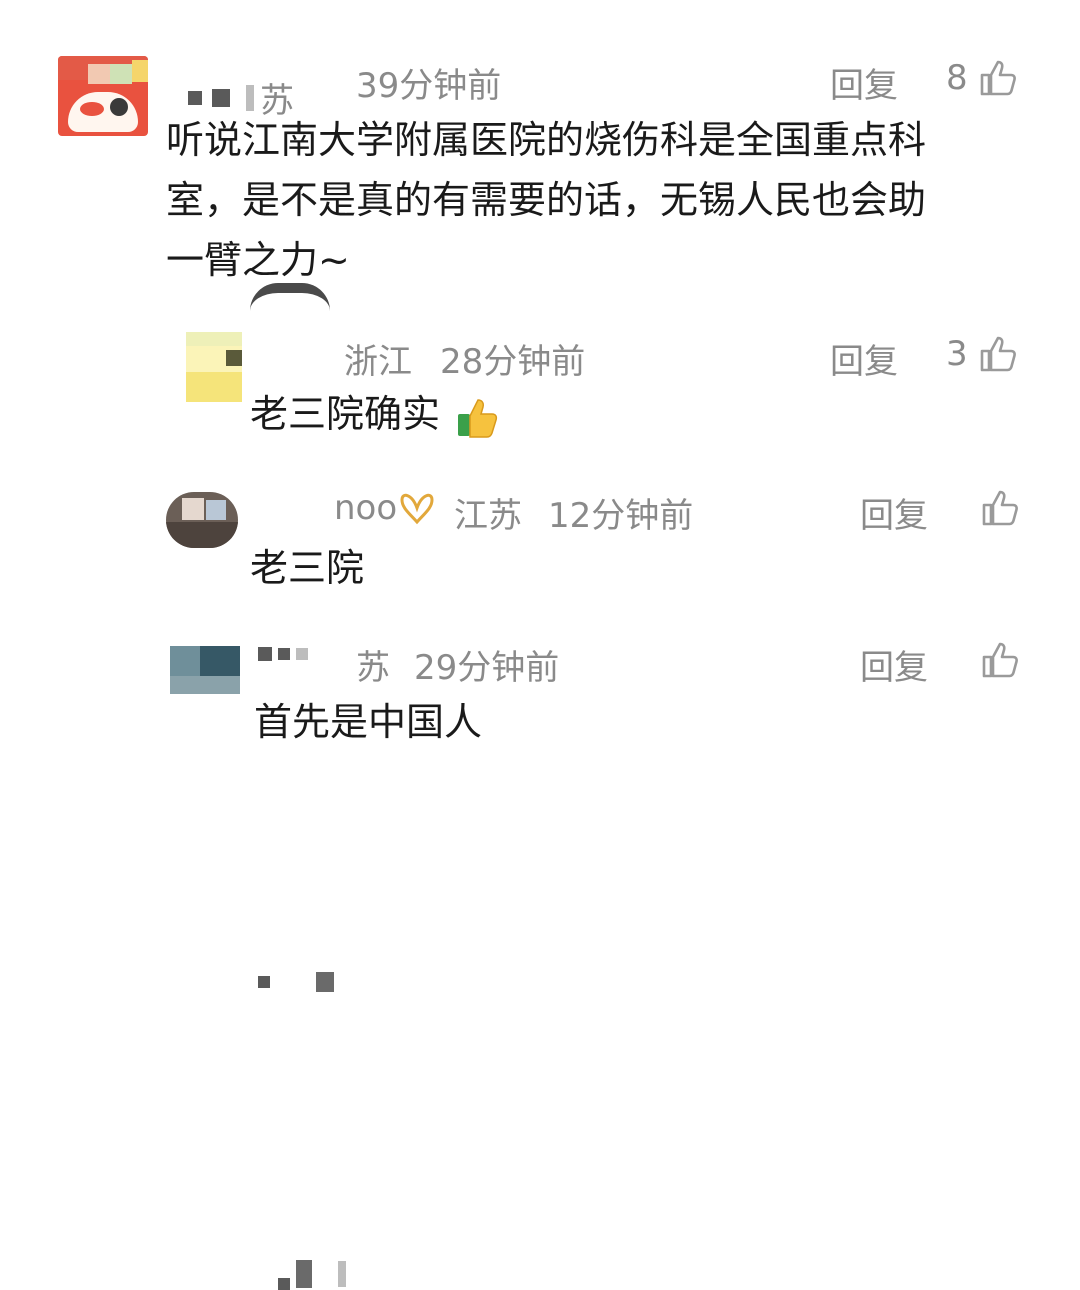 The image size is (1080, 1290). I want to click on timestamp: 39分钟前, so click(429, 86).